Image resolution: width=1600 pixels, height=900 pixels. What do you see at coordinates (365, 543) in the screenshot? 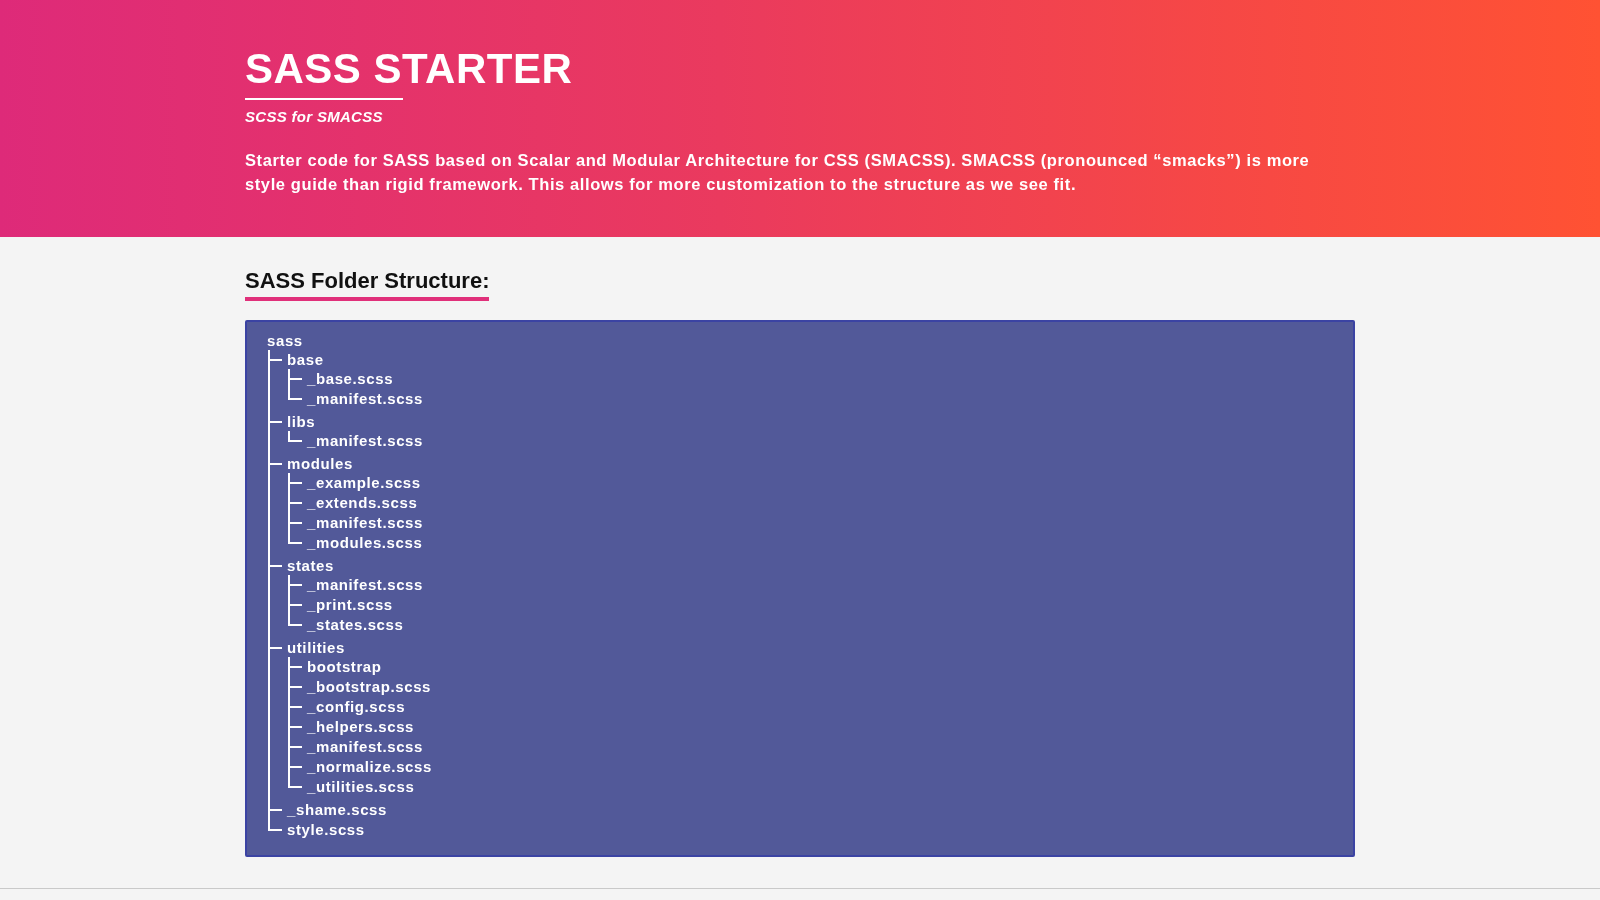
I see `tree-entry: _modules.scss` at bounding box center [365, 543].